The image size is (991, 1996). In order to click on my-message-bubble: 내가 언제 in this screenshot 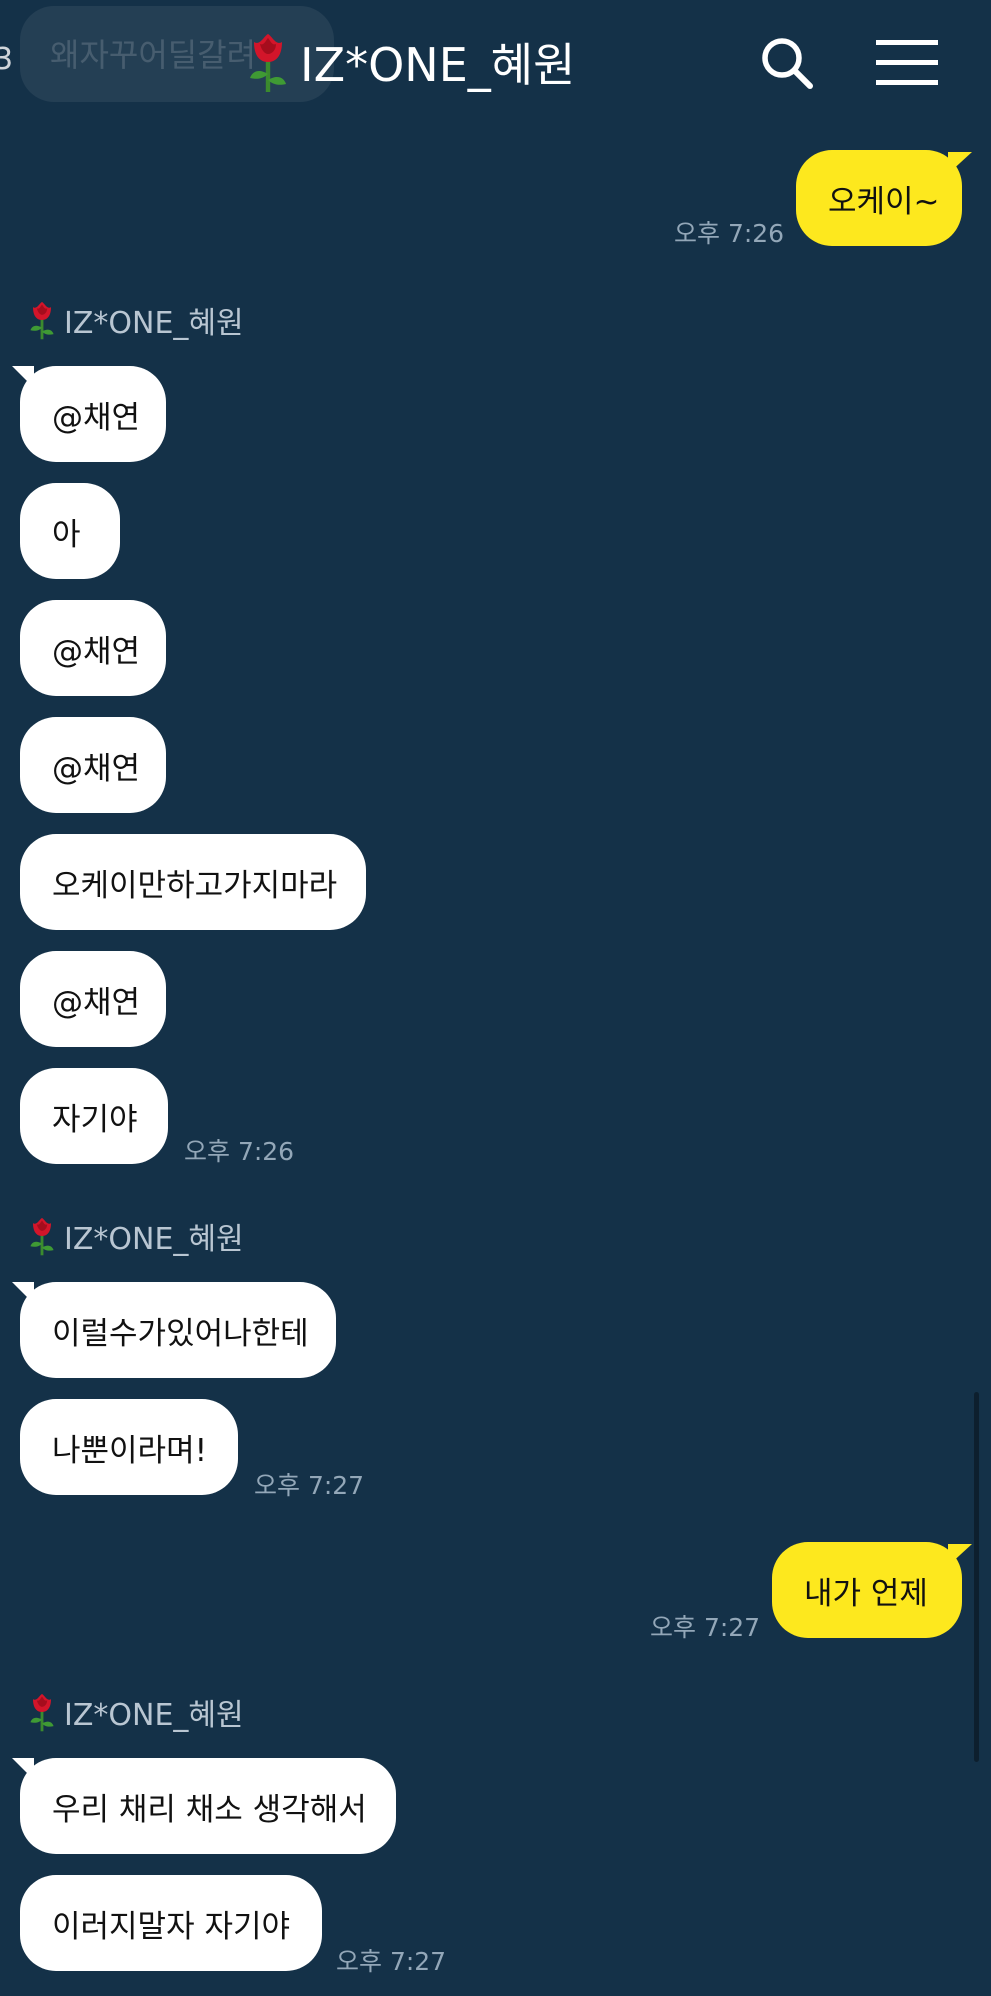, I will do `click(872, 1590)`.